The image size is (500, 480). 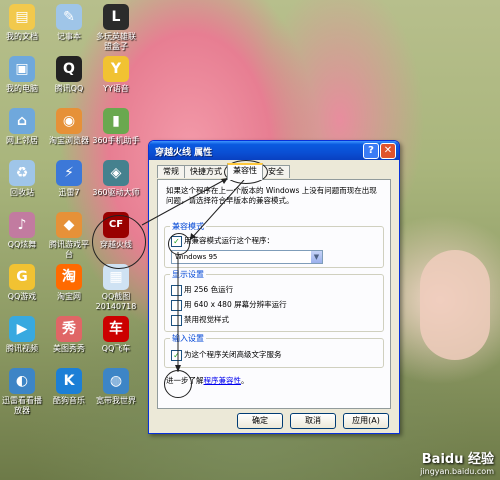 I want to click on 360-phone-icon: ▮, so click(x=116, y=121).